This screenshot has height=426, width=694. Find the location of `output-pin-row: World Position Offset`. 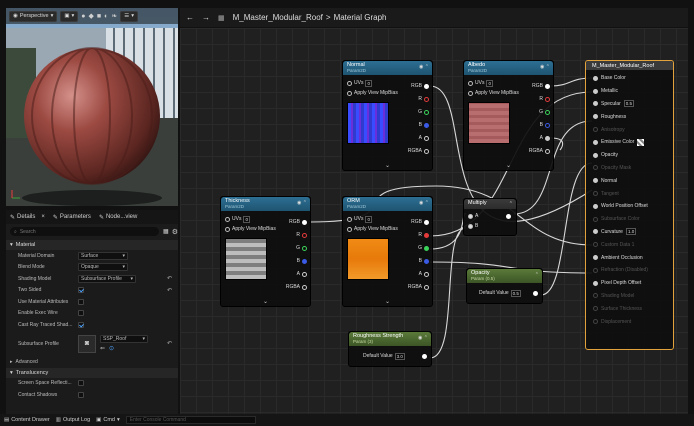

output-pin-row: World Position Offset is located at coordinates (629, 206).